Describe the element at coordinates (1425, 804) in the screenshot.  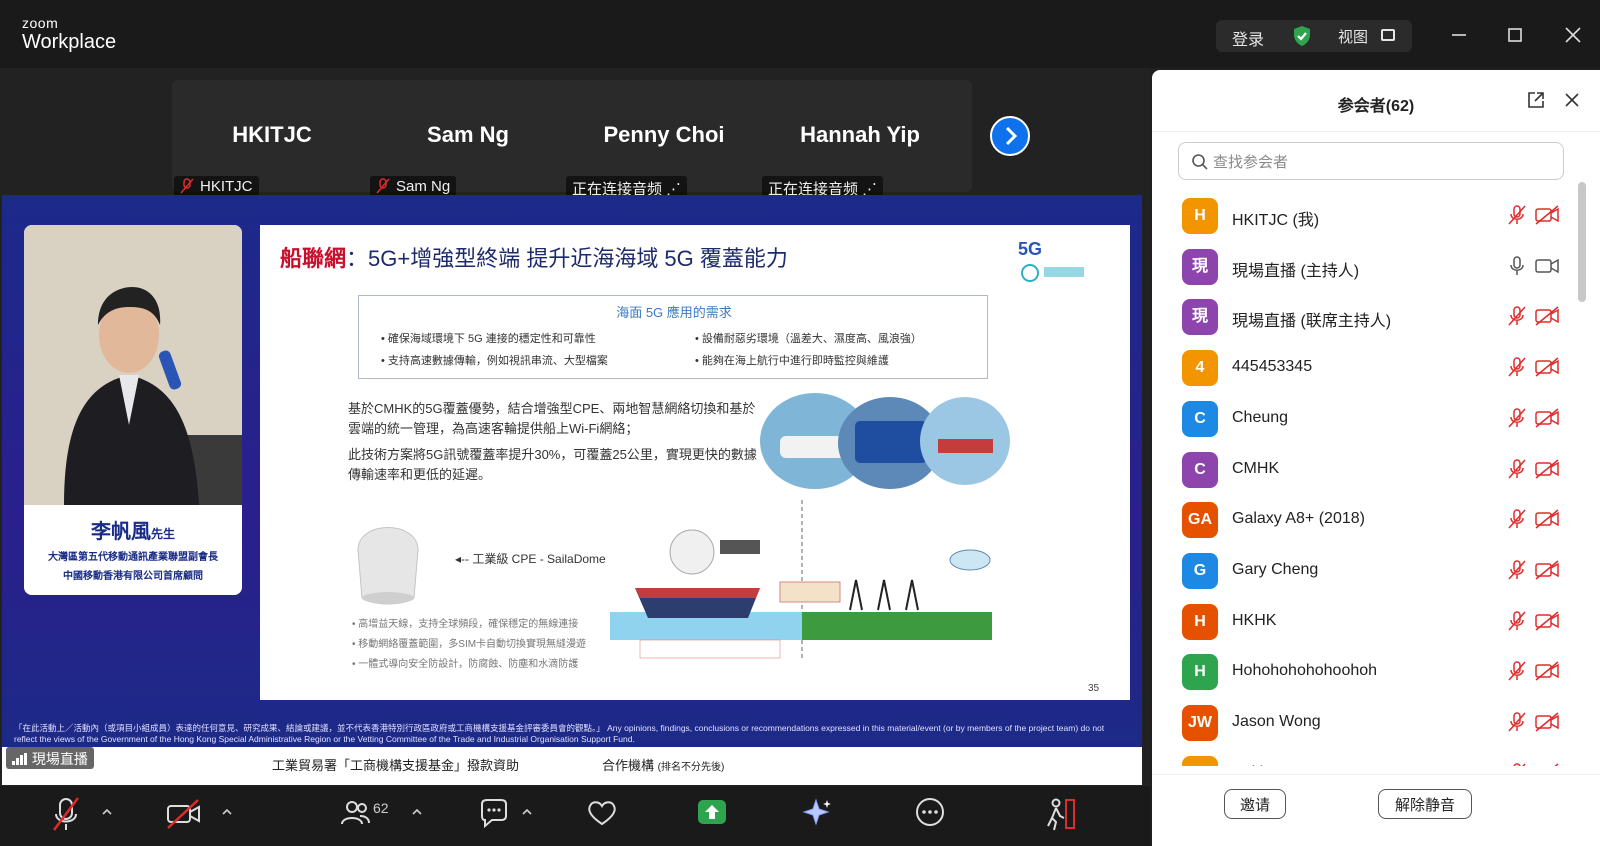
I see `unmute-button: 解除静音` at that location.